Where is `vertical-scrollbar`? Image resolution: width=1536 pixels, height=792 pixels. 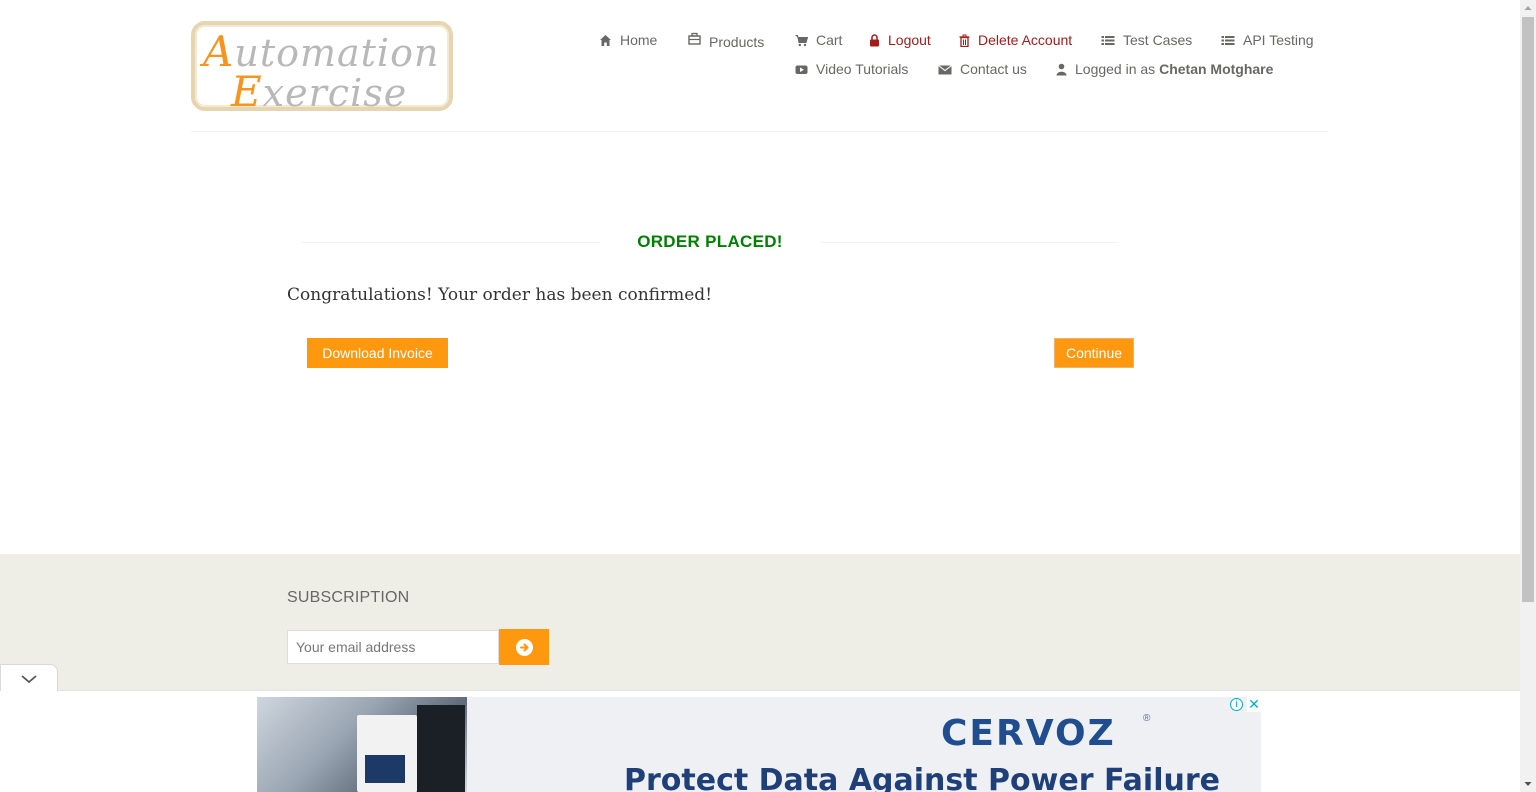 vertical-scrollbar is located at coordinates (1528, 396).